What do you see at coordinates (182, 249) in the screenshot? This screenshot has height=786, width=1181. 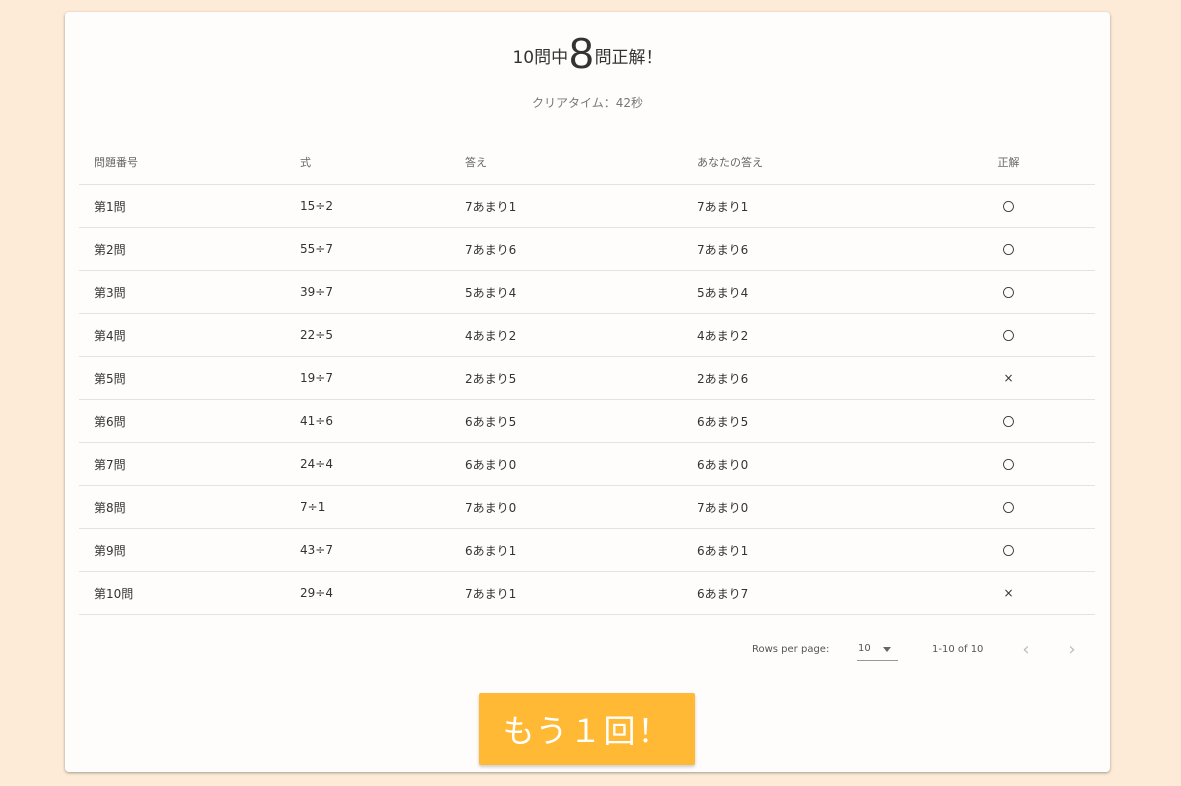 I see `cell-question-number: 第2問` at bounding box center [182, 249].